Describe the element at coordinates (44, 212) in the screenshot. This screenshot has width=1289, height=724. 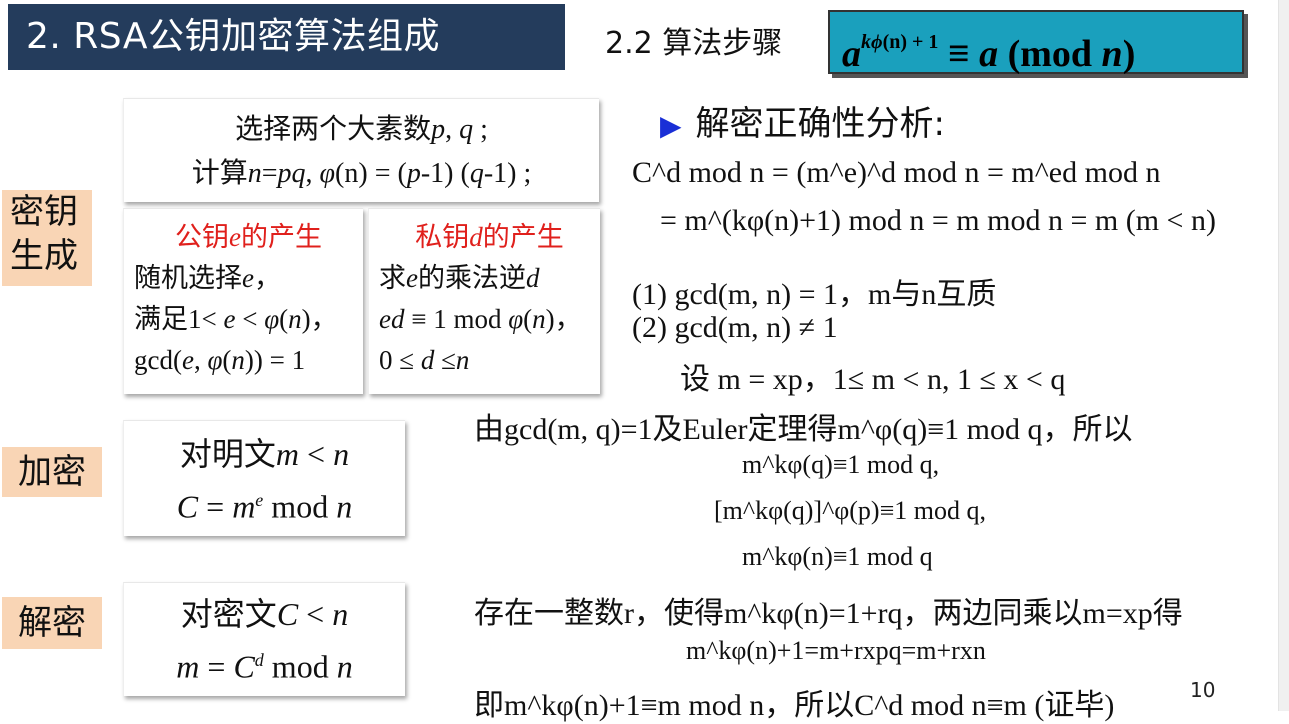
I see `label-key-generation-line1: 密钥` at that location.